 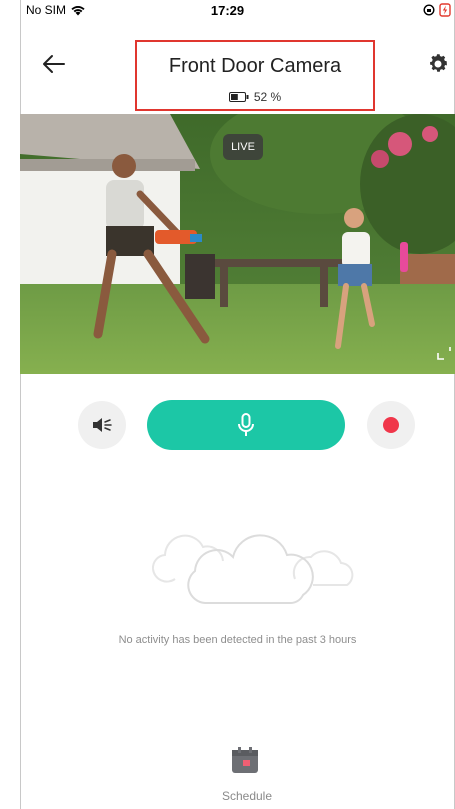 I want to click on record-icon, so click(x=391, y=425).